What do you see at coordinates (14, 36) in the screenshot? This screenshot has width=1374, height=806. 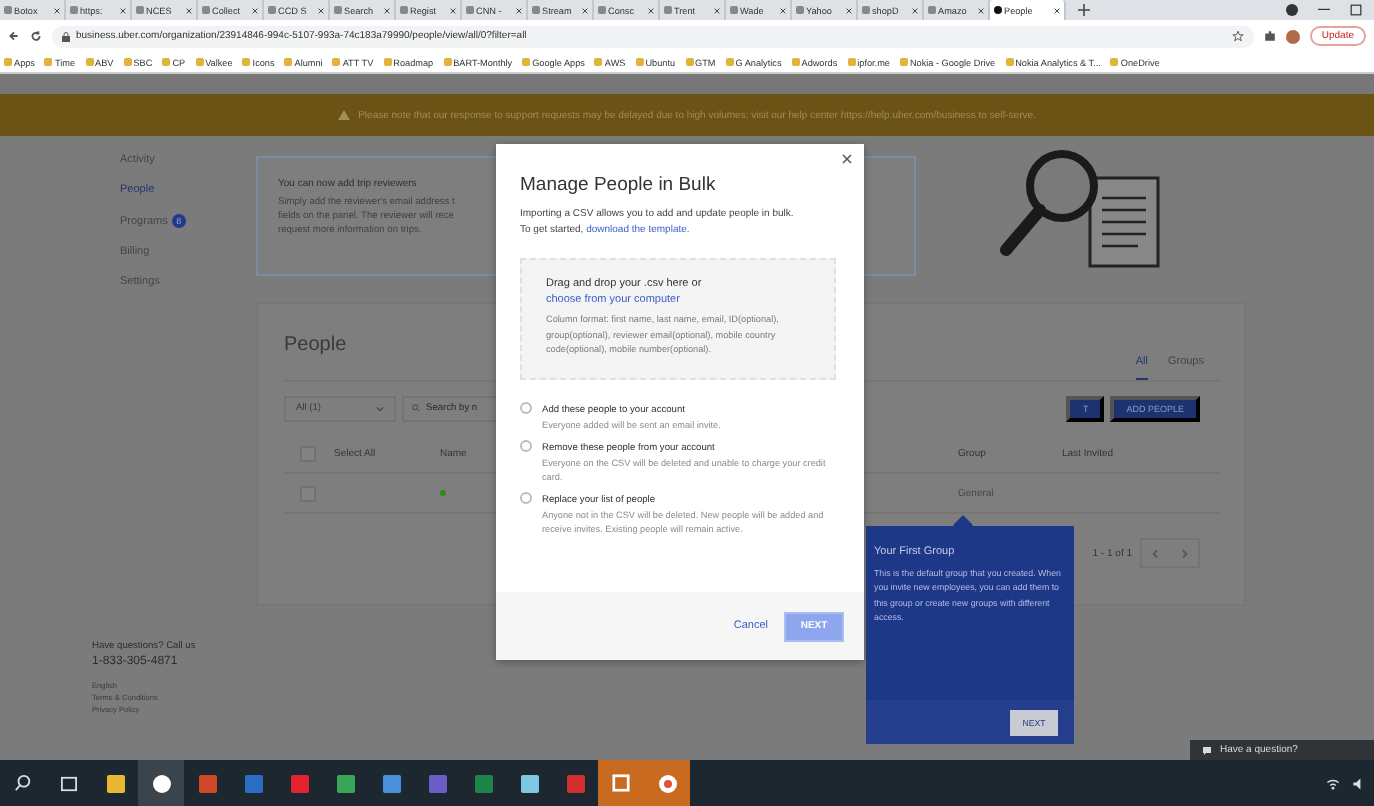 I see `back-icon` at bounding box center [14, 36].